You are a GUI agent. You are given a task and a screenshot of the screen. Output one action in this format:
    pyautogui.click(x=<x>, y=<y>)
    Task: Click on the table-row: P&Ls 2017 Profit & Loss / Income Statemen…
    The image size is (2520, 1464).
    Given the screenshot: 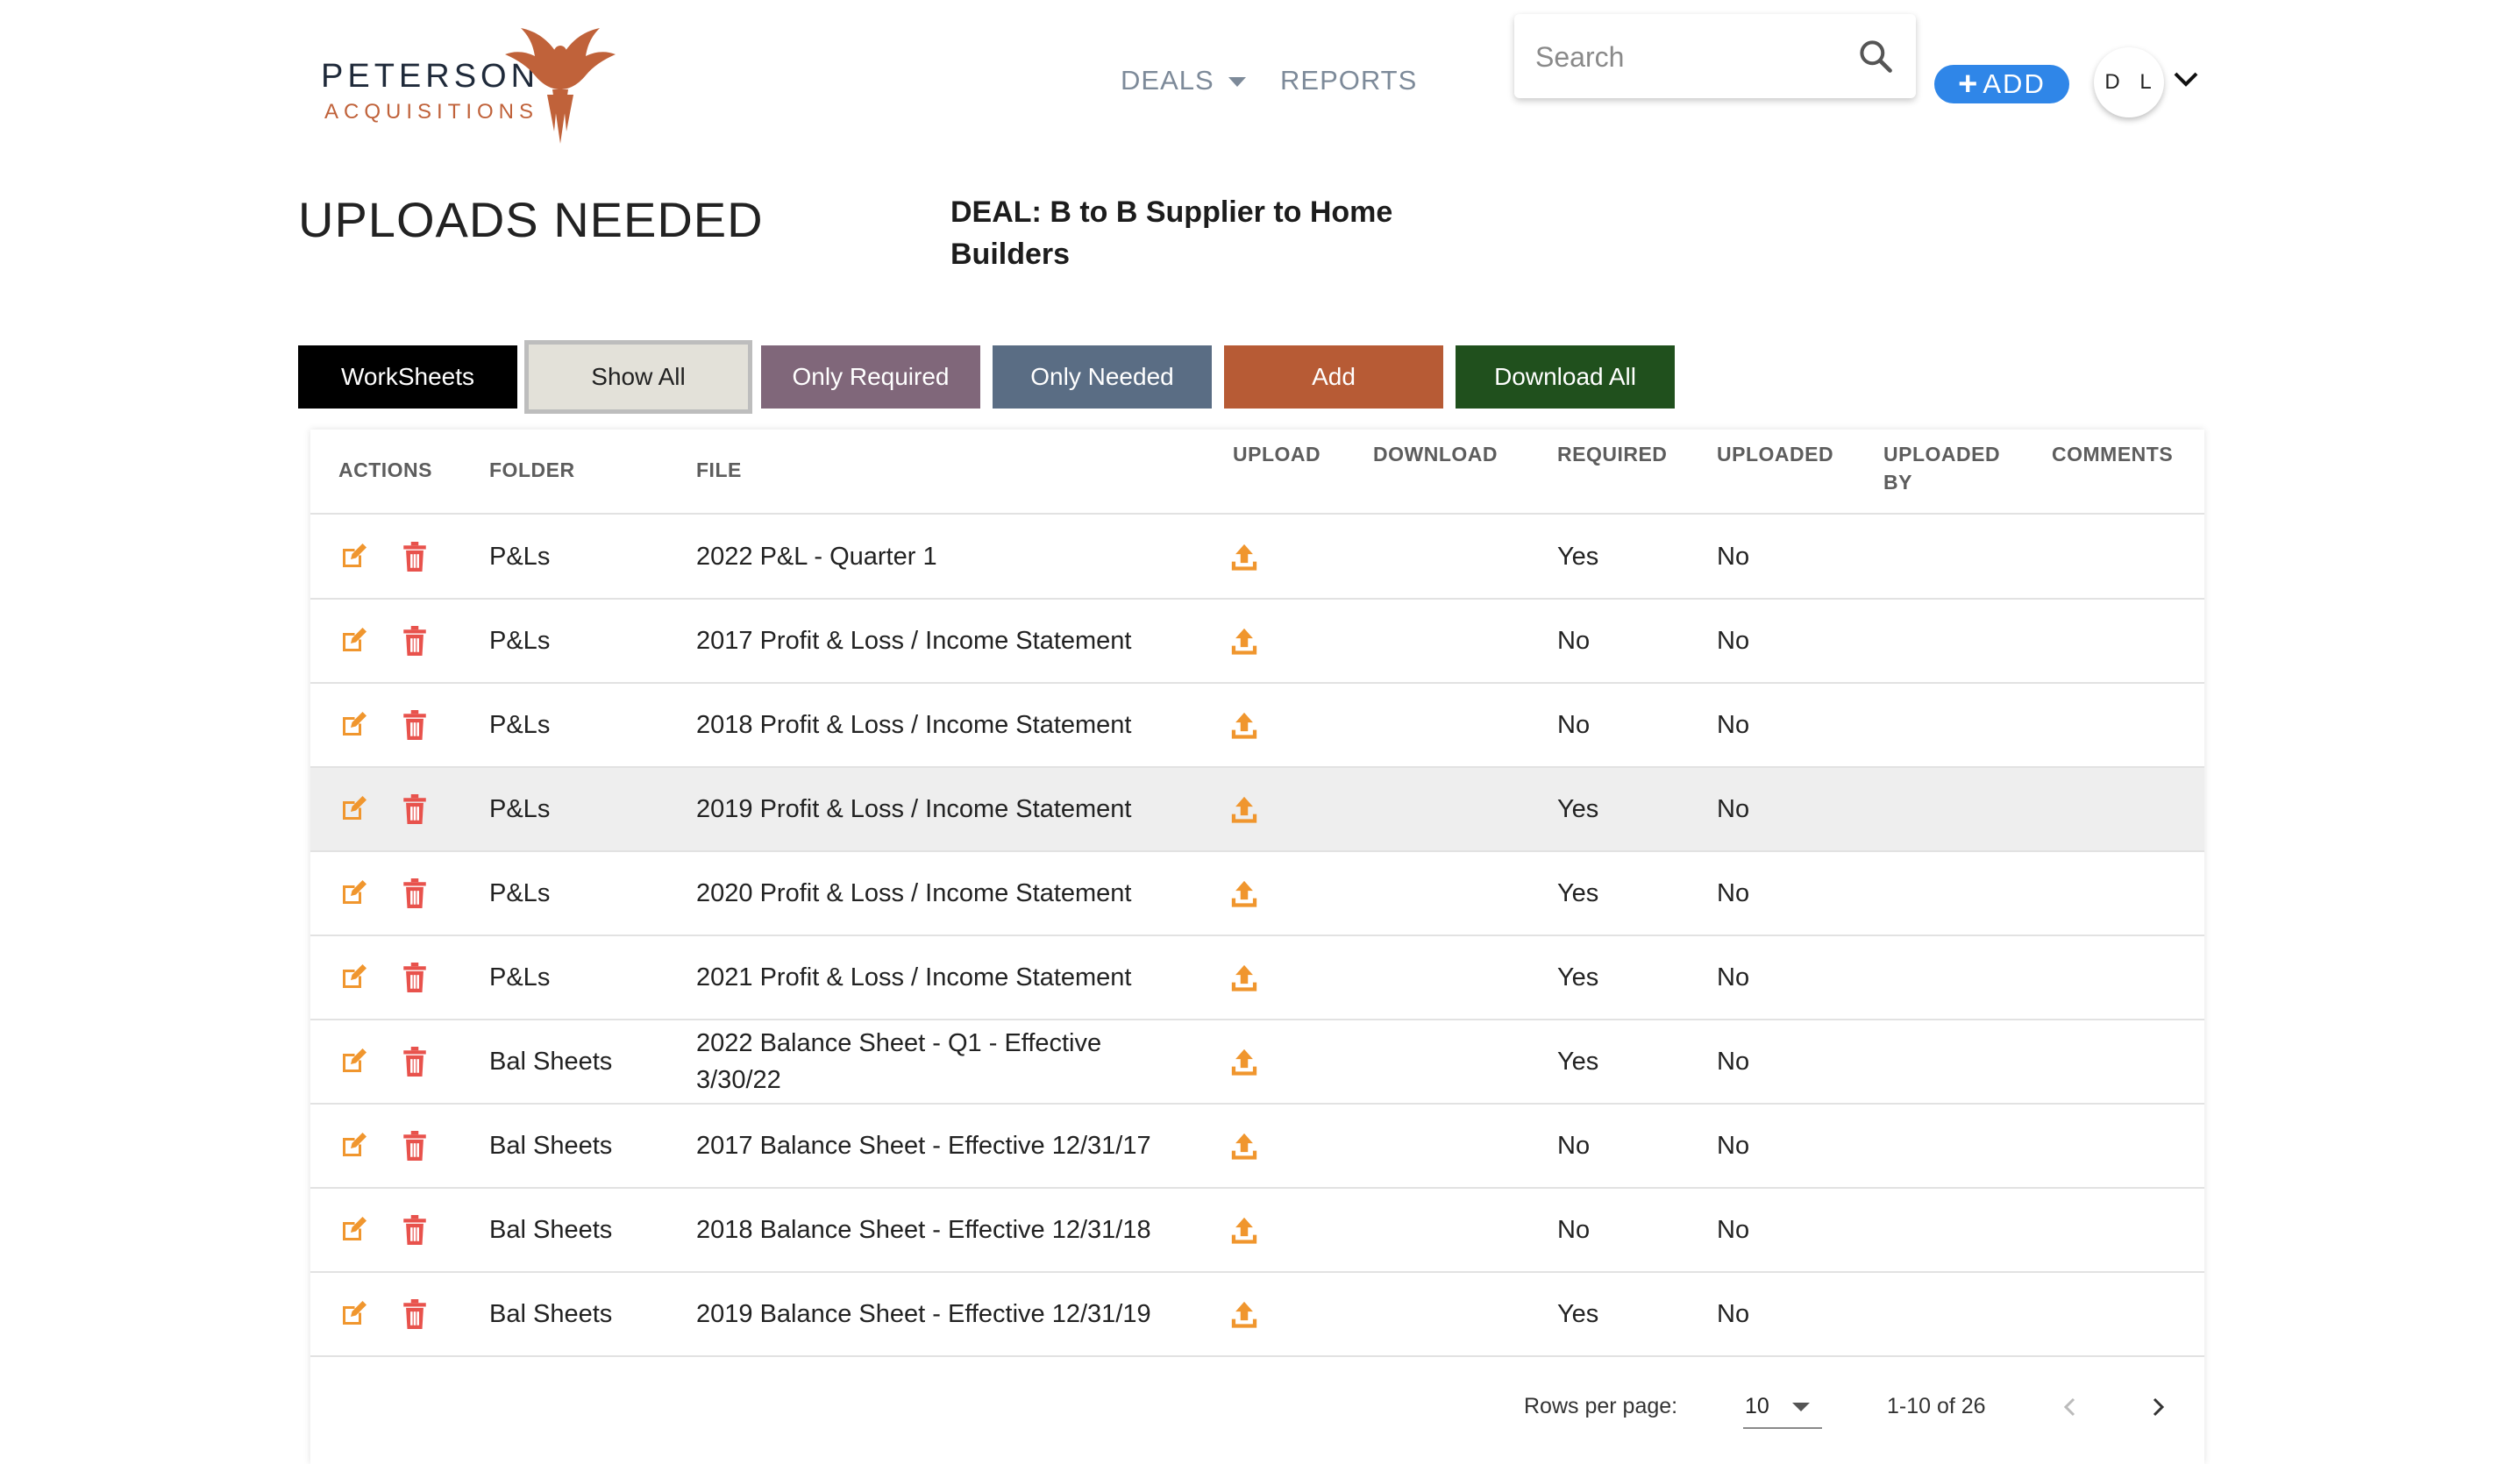 What is the action you would take?
    pyautogui.click(x=1257, y=642)
    